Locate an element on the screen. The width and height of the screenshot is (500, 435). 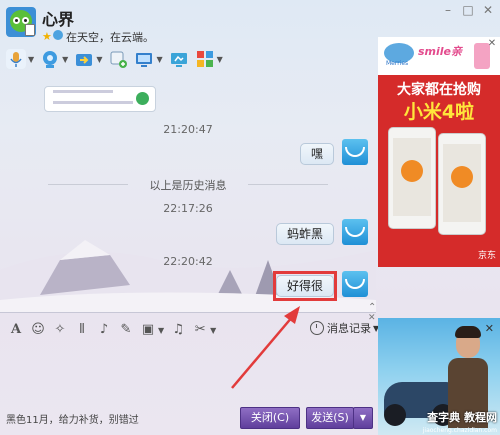
close-button: 关闭(C) is located at coordinates (270, 418).